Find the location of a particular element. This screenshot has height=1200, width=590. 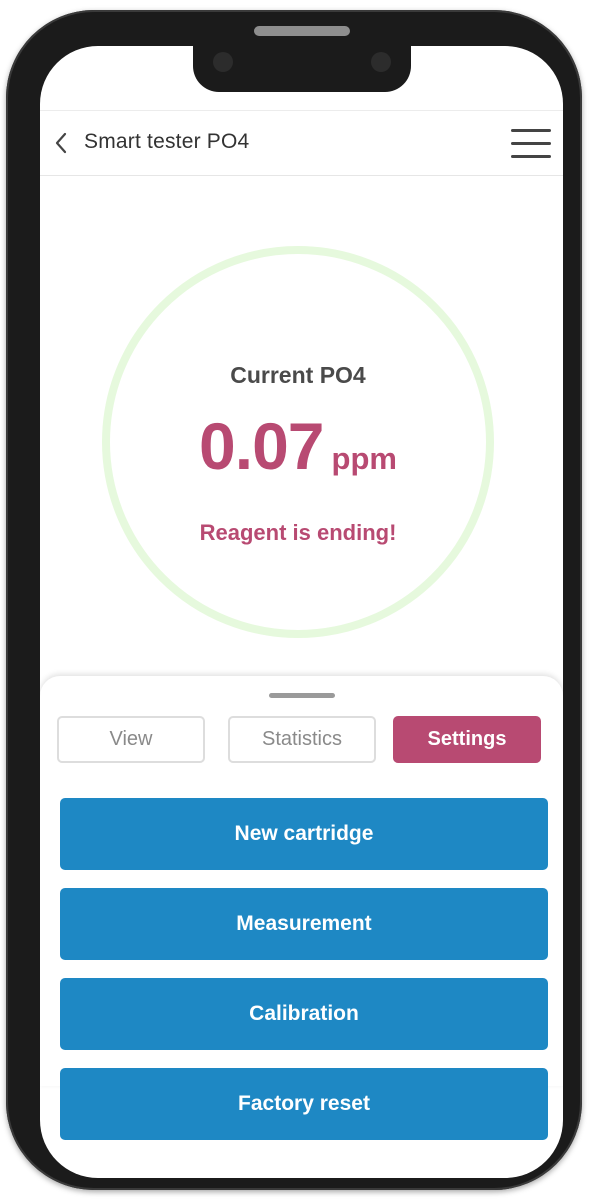

new-cartridge-button: New cartridge is located at coordinates (304, 834).